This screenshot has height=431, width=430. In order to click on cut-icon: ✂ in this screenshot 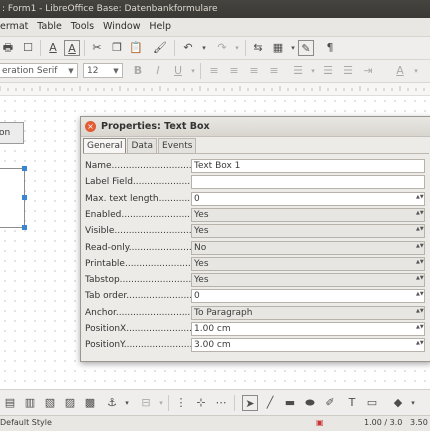, I will do `click(97, 48)`.